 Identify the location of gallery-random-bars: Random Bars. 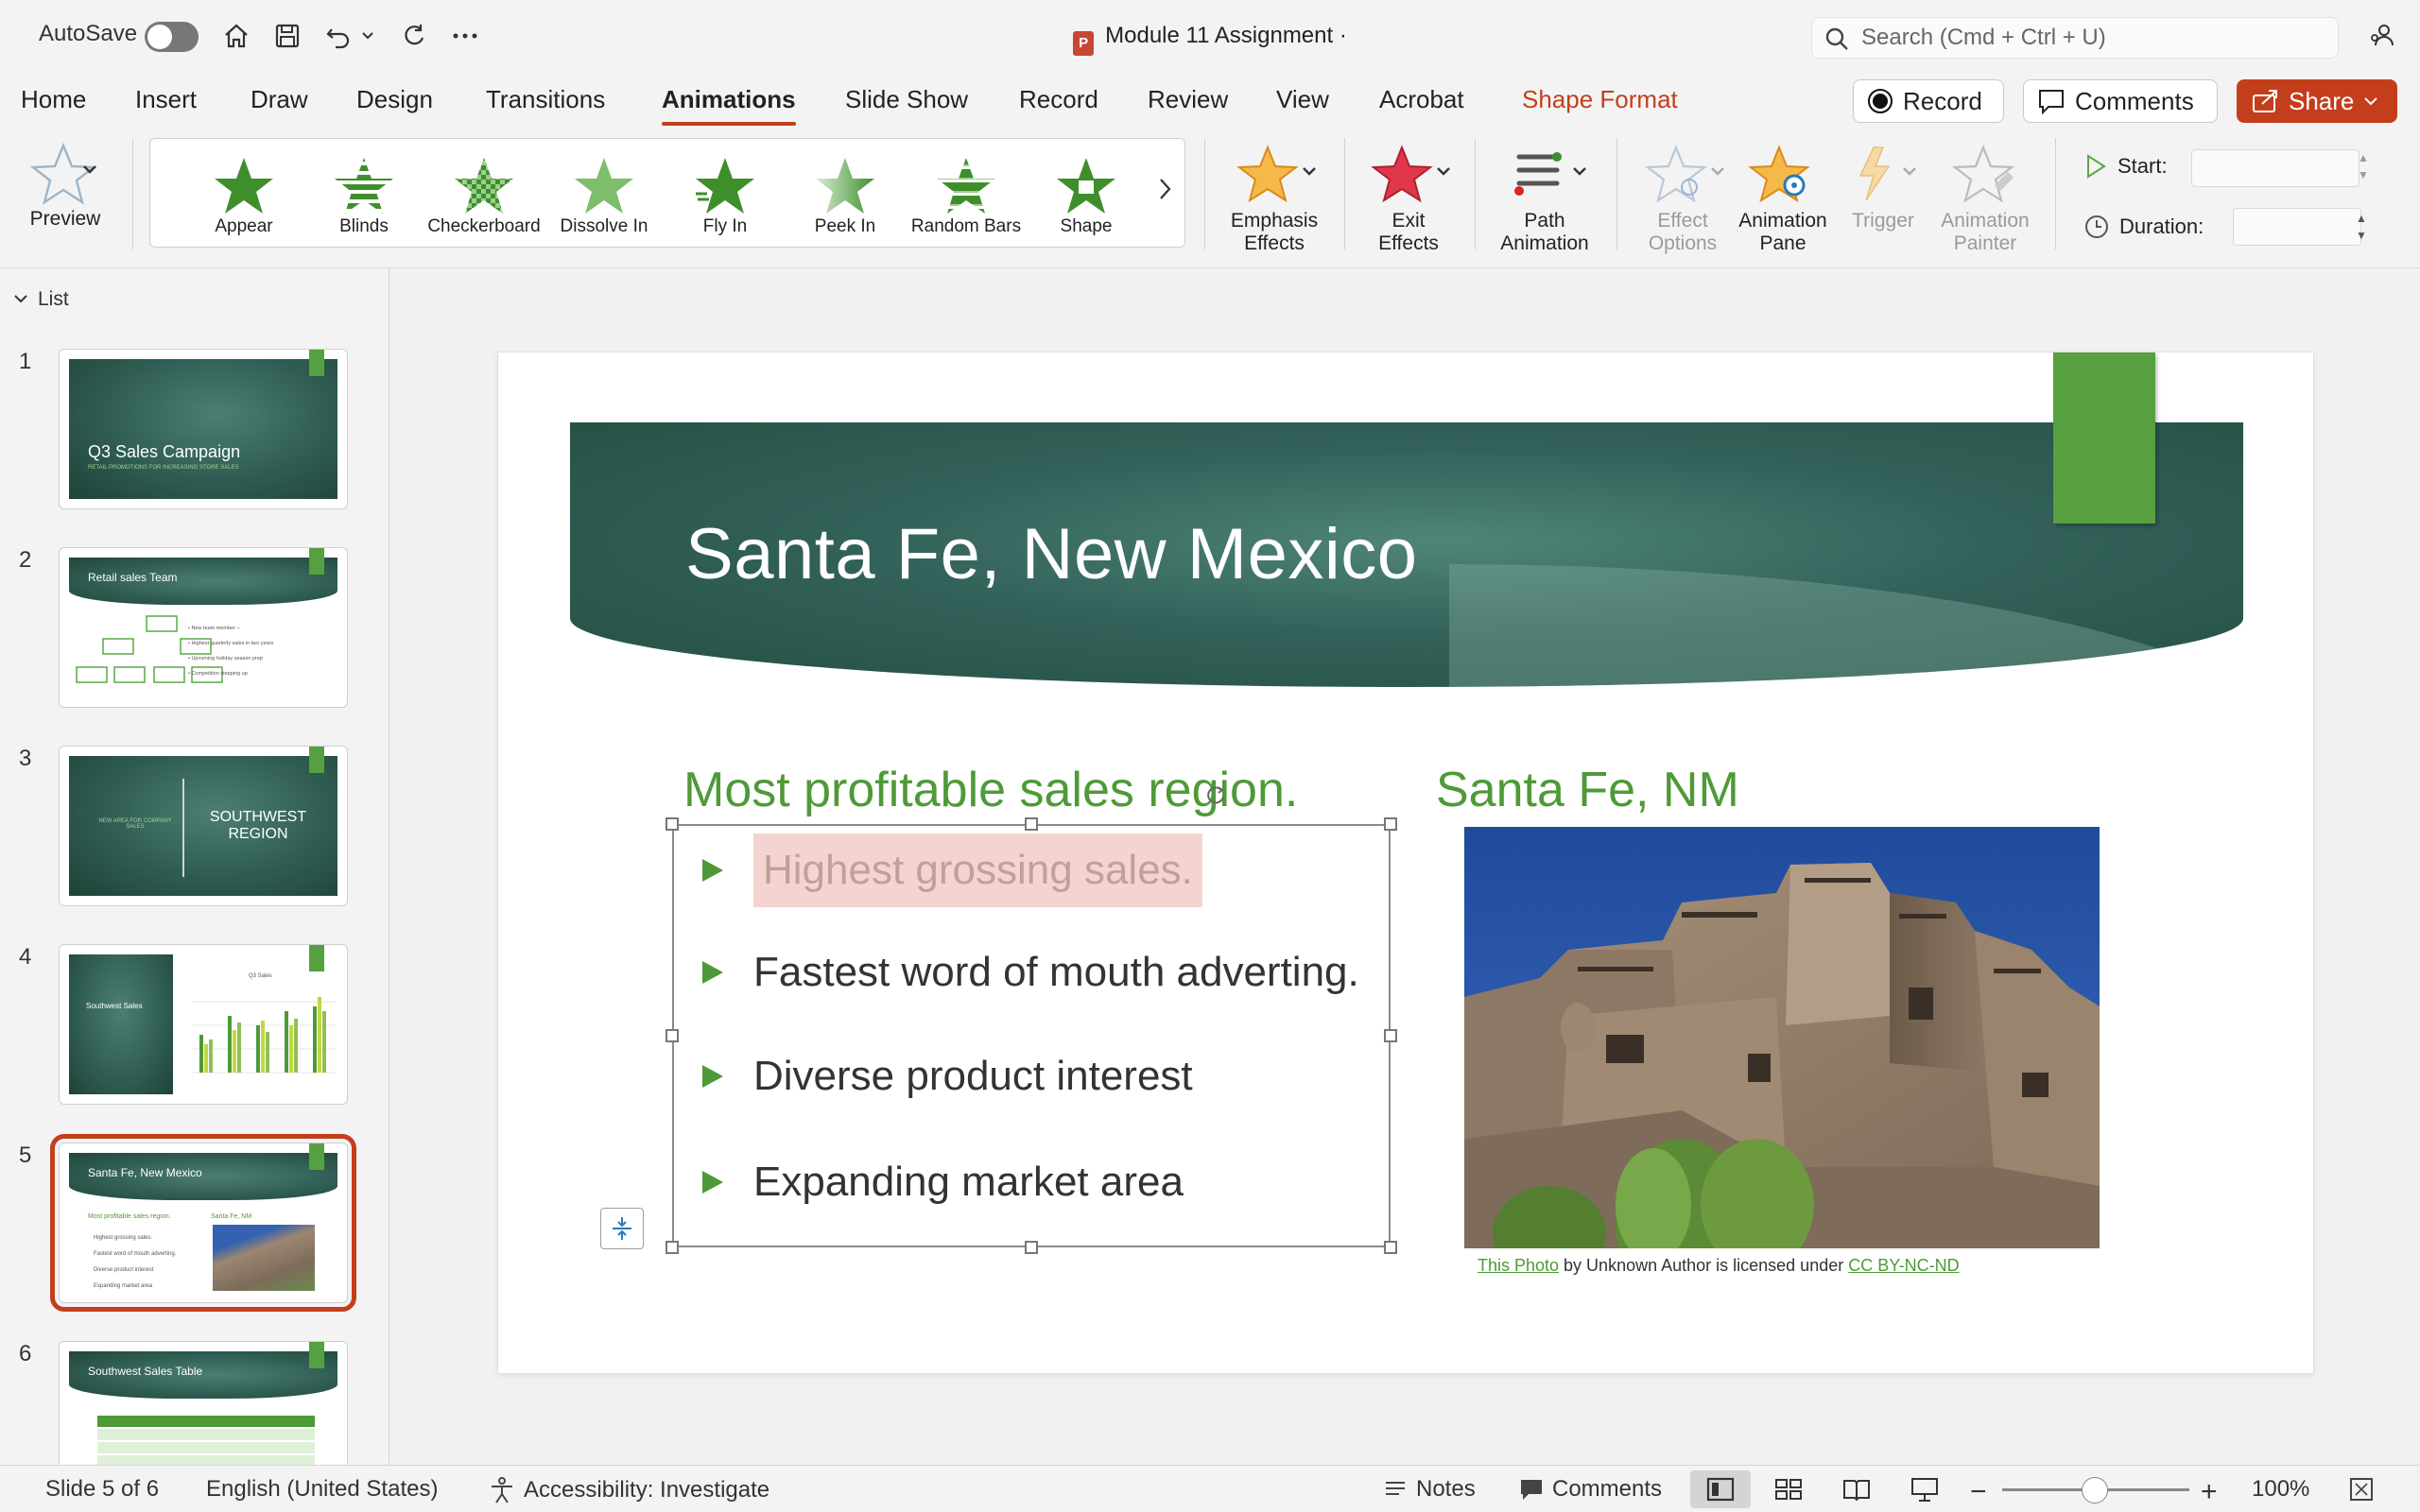
(966, 196).